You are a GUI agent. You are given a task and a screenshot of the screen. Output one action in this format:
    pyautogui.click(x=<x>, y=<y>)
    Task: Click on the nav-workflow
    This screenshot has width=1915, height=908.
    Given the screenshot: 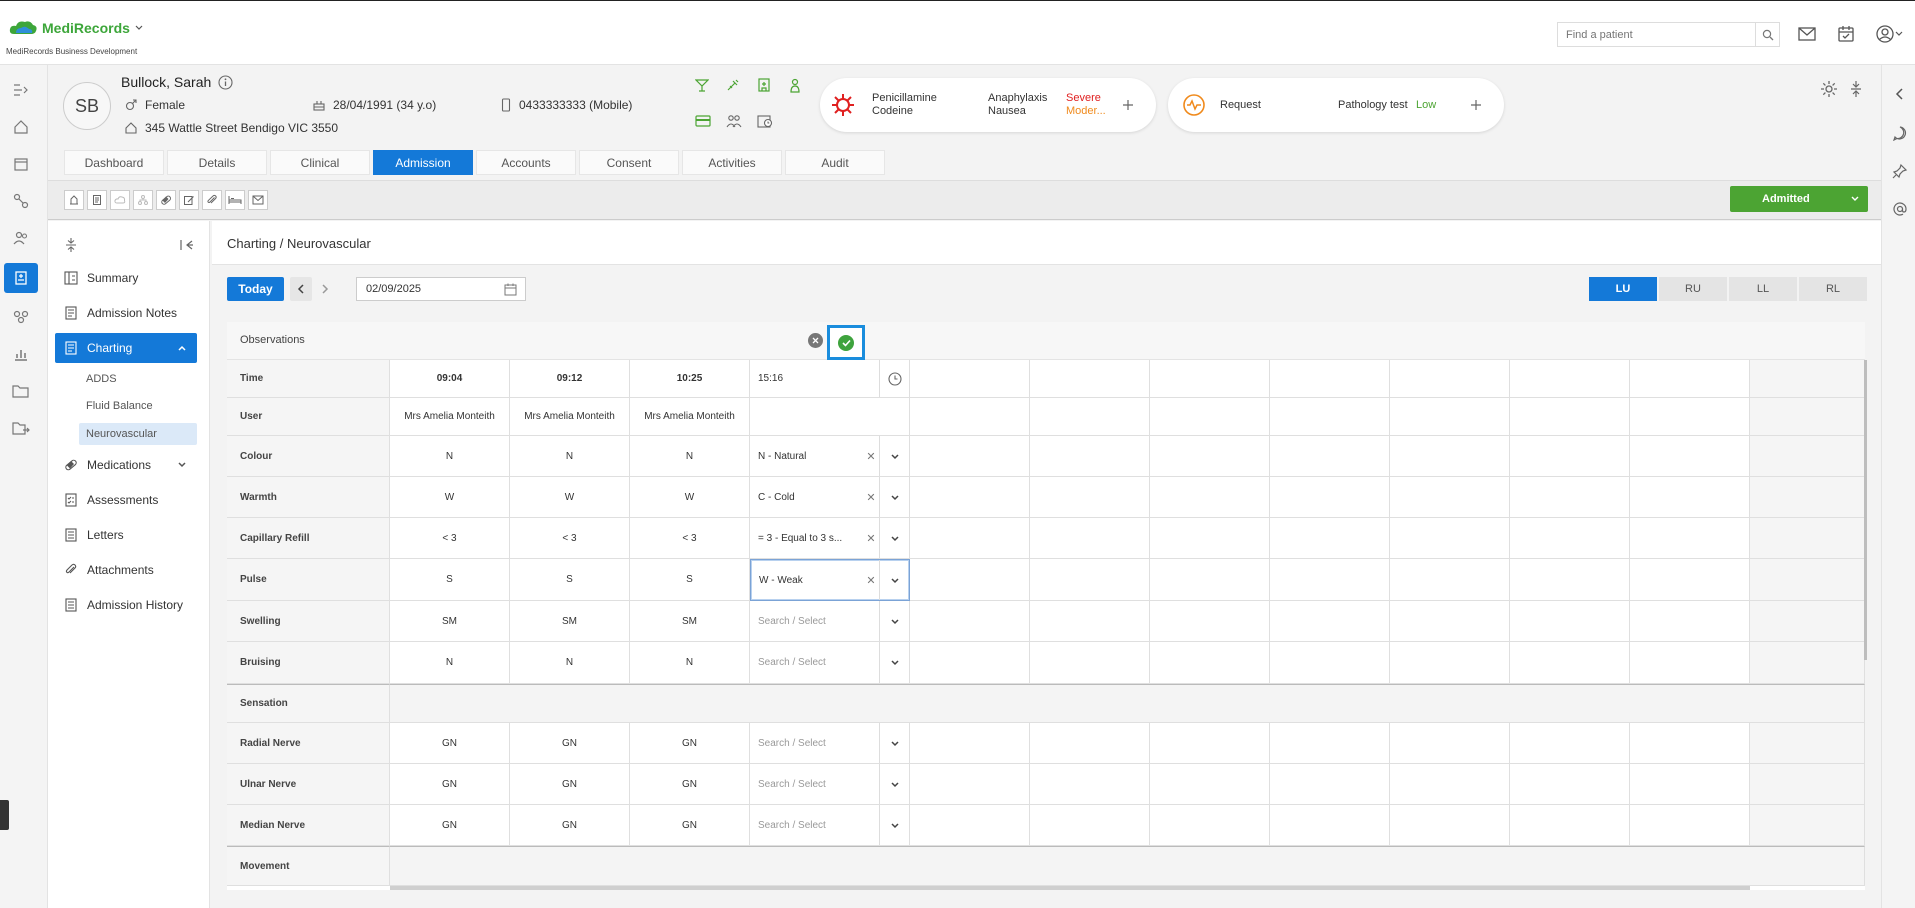 What is the action you would take?
    pyautogui.click(x=21, y=201)
    